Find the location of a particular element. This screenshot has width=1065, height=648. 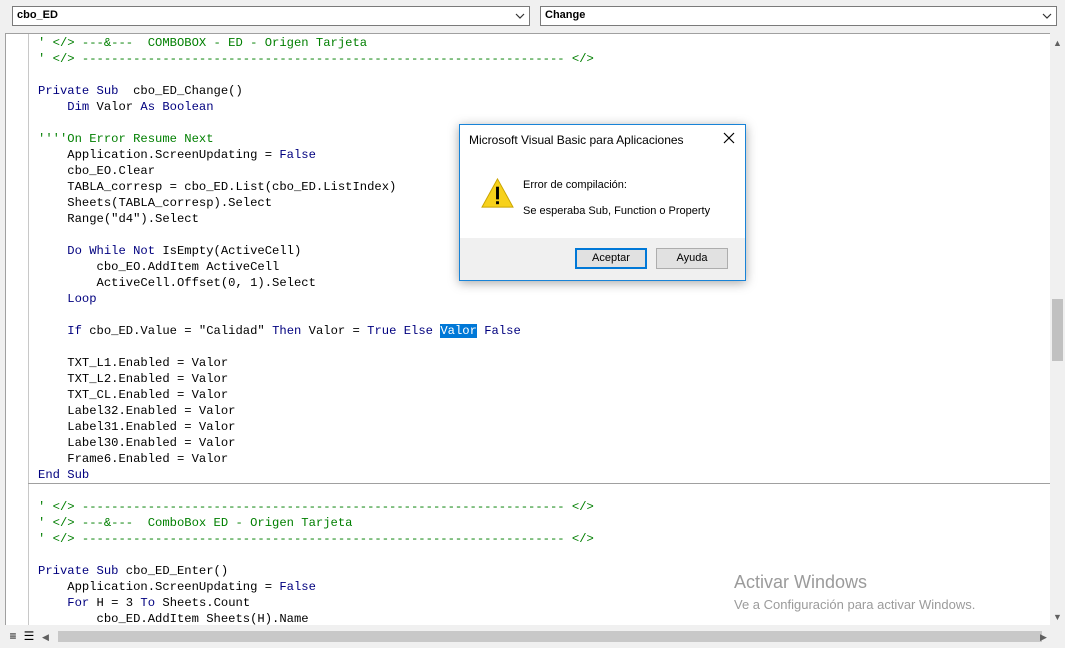

scroll-up-icon: ▲ is located at coordinates (1057, 43).